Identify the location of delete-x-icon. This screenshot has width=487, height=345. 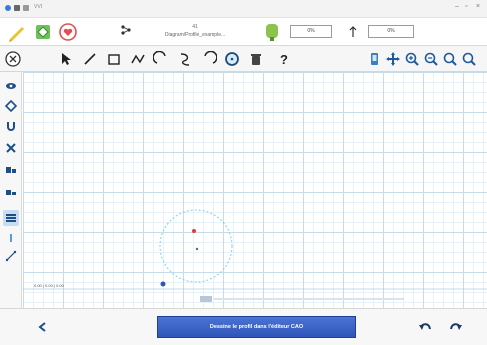
(11, 148).